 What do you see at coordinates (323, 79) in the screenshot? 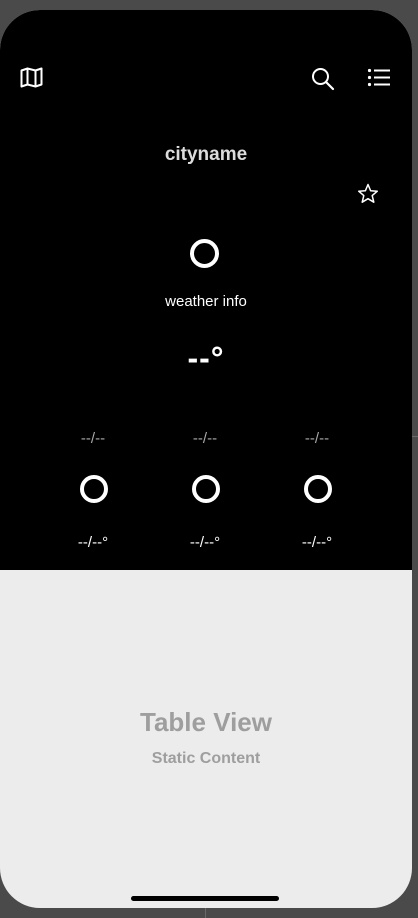
I see `search-icon` at bounding box center [323, 79].